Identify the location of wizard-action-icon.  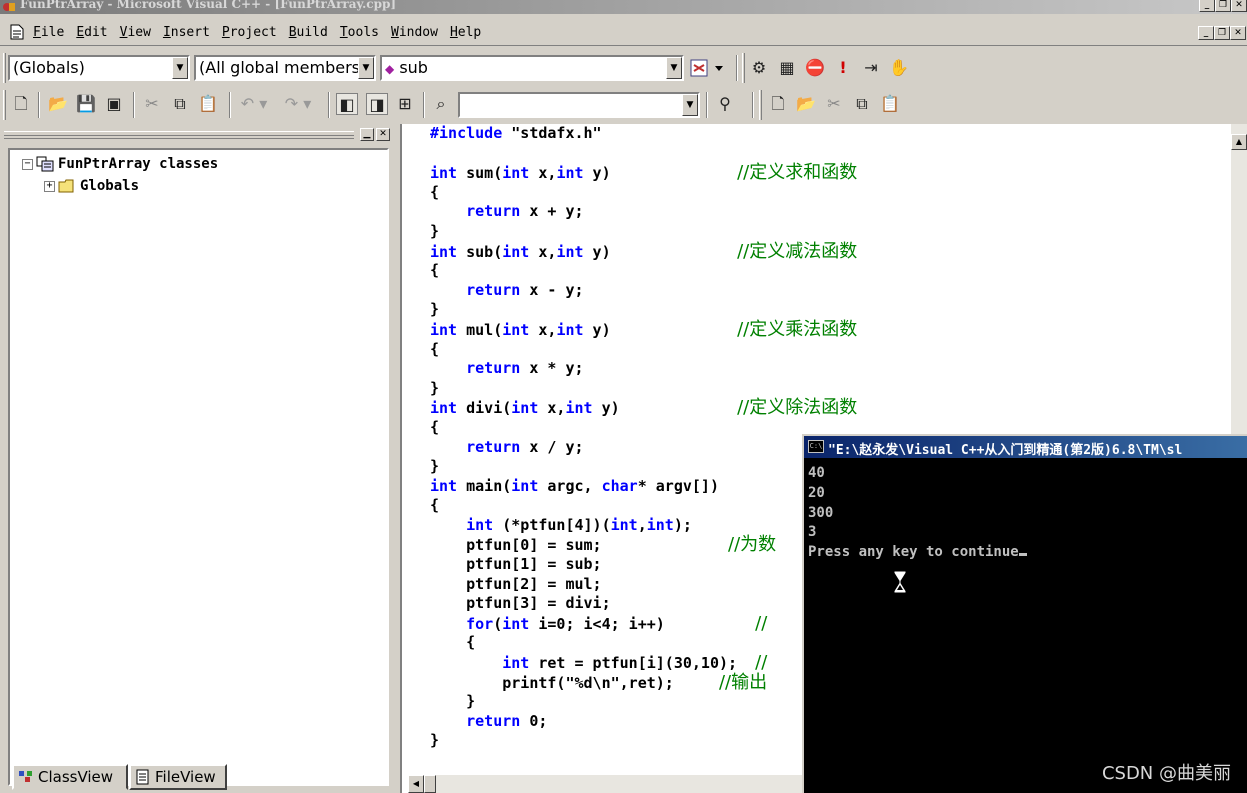
(708, 68).